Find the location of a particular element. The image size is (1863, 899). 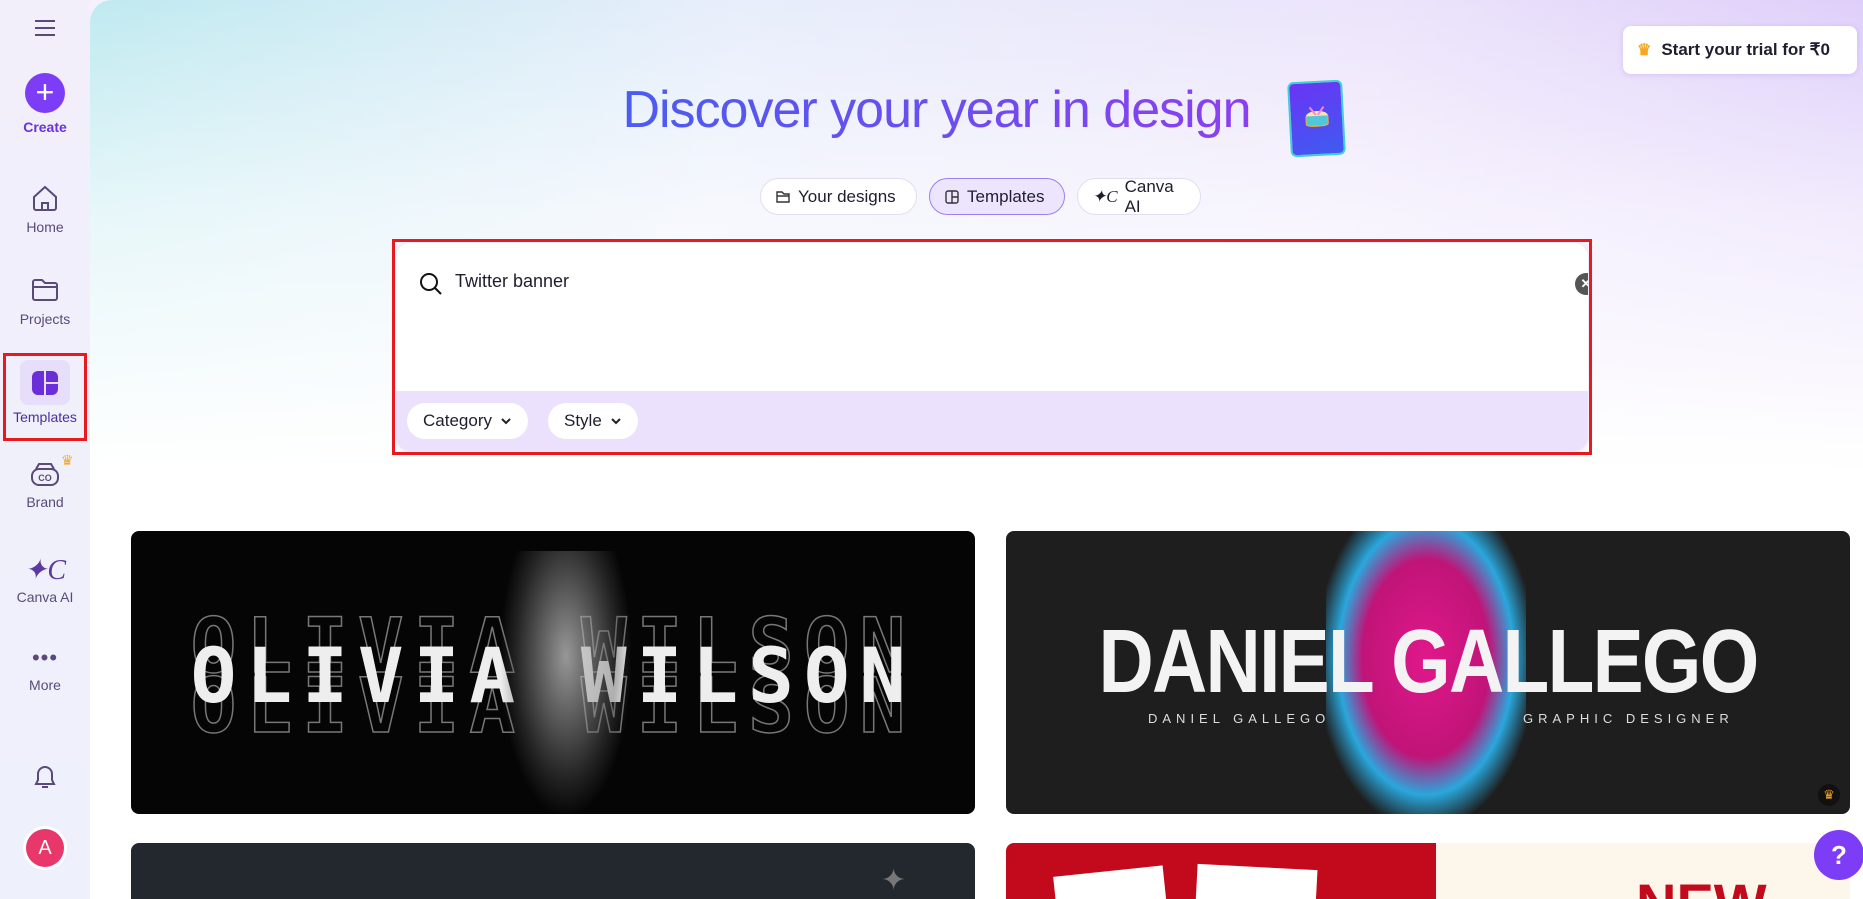

bell-icon is located at coordinates (45, 777).